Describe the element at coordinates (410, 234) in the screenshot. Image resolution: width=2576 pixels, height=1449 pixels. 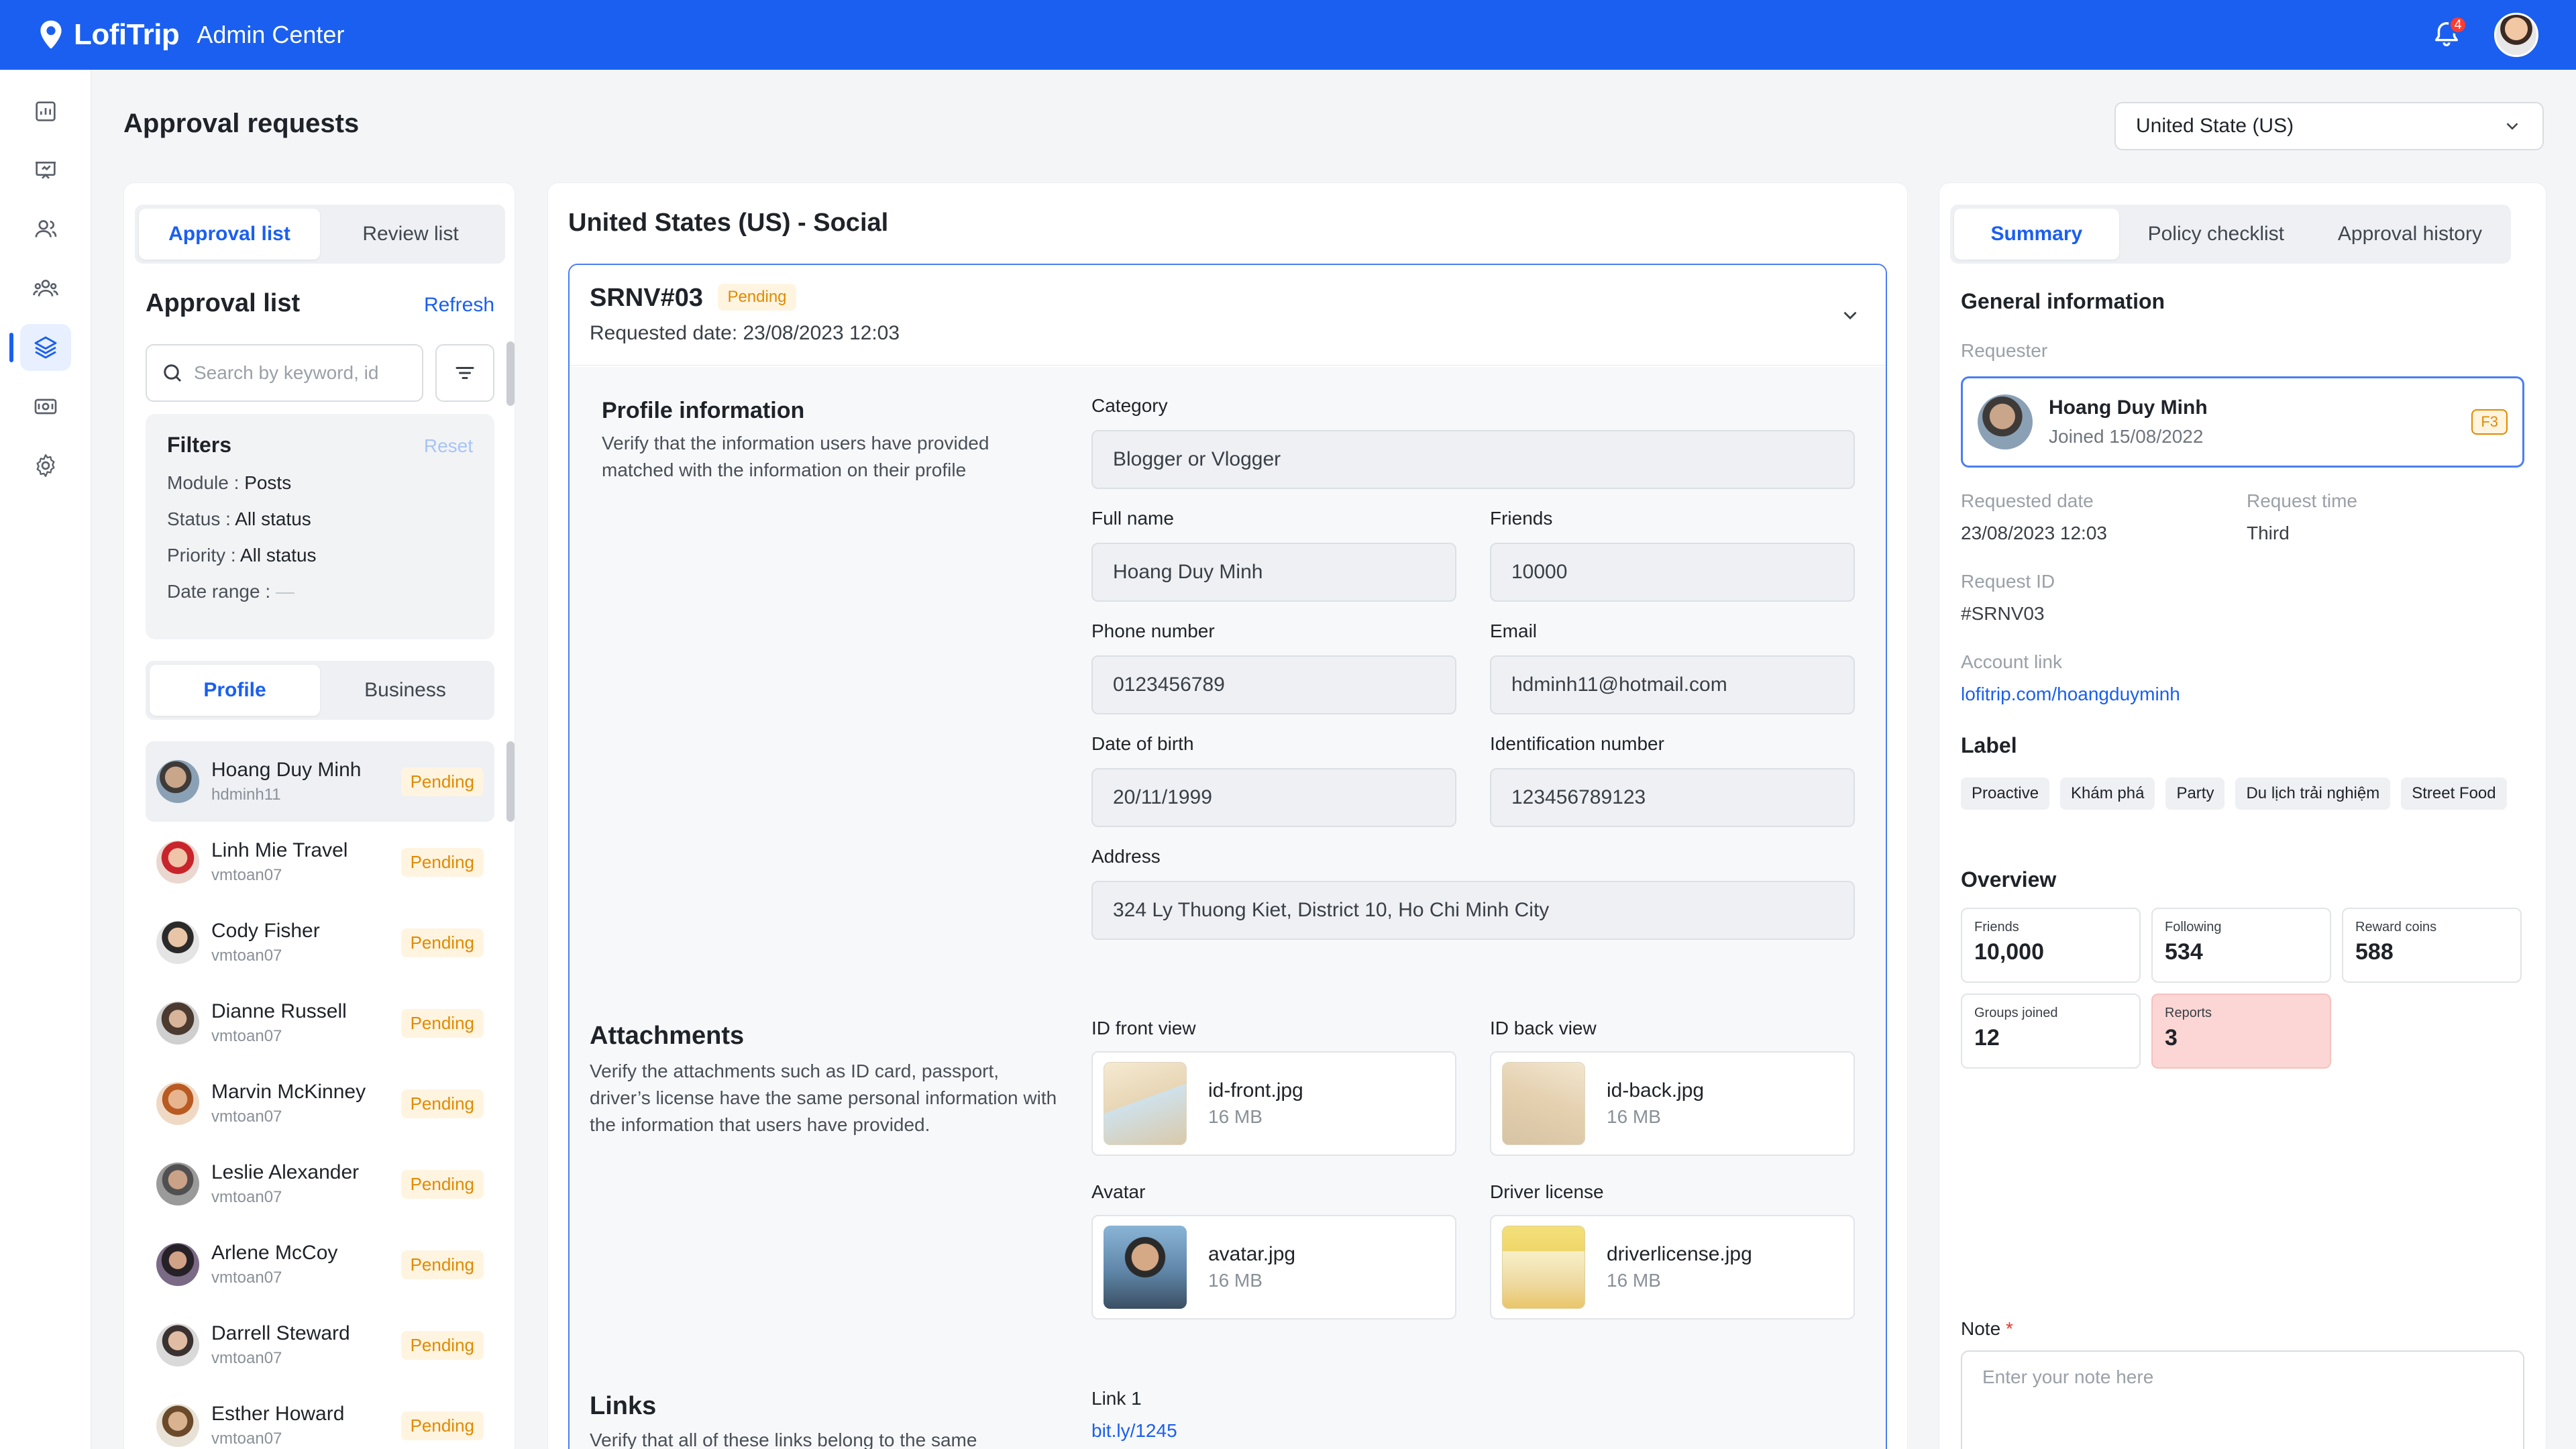
I see `tab-review-list: Review list` at that location.